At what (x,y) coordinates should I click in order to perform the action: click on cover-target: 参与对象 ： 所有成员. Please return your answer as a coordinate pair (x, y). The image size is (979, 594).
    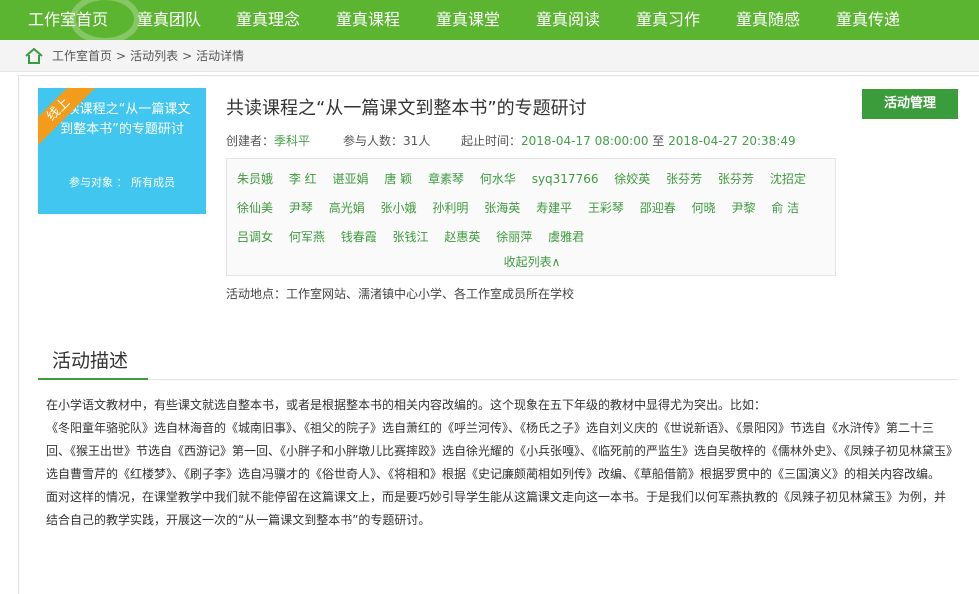
    Looking at the image, I should click on (122, 182).